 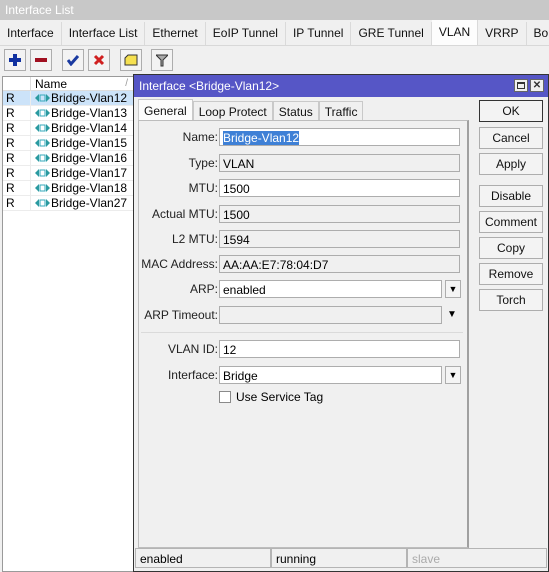 I want to click on row-name: Bridge-Vlan15, so click(x=82, y=143).